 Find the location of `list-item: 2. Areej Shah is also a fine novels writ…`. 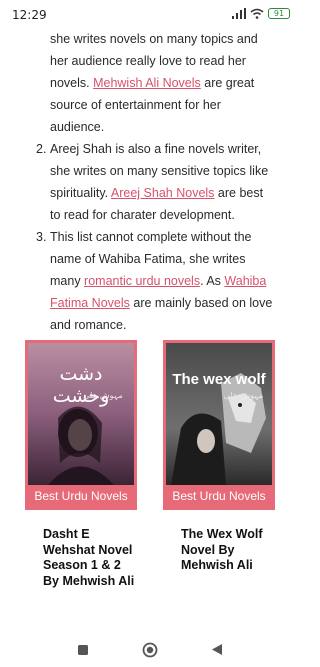

list-item: 2. Areej Shah is also a fine novels writ… is located at coordinates (150, 182).